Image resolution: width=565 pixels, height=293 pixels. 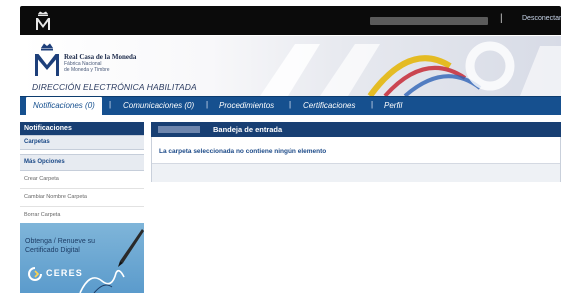 What do you see at coordinates (541, 18) in the screenshot?
I see `disconnect-link: Desconectar` at bounding box center [541, 18].